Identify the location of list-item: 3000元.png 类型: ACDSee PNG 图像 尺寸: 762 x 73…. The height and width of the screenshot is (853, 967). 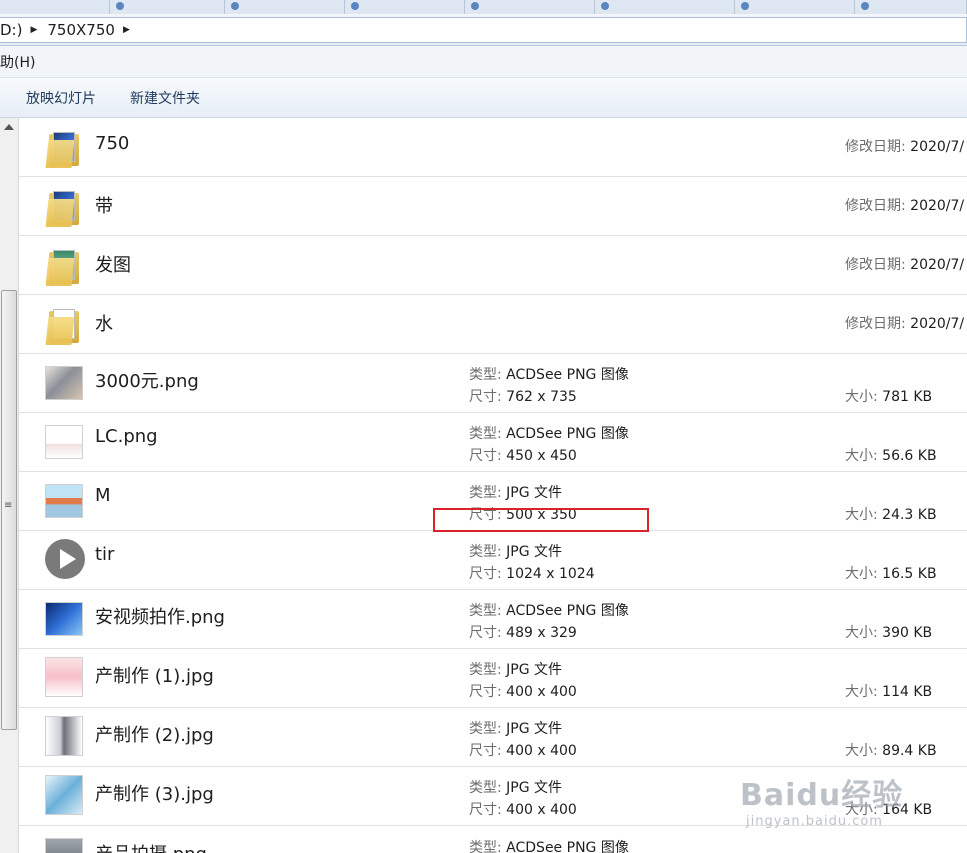
(493, 383).